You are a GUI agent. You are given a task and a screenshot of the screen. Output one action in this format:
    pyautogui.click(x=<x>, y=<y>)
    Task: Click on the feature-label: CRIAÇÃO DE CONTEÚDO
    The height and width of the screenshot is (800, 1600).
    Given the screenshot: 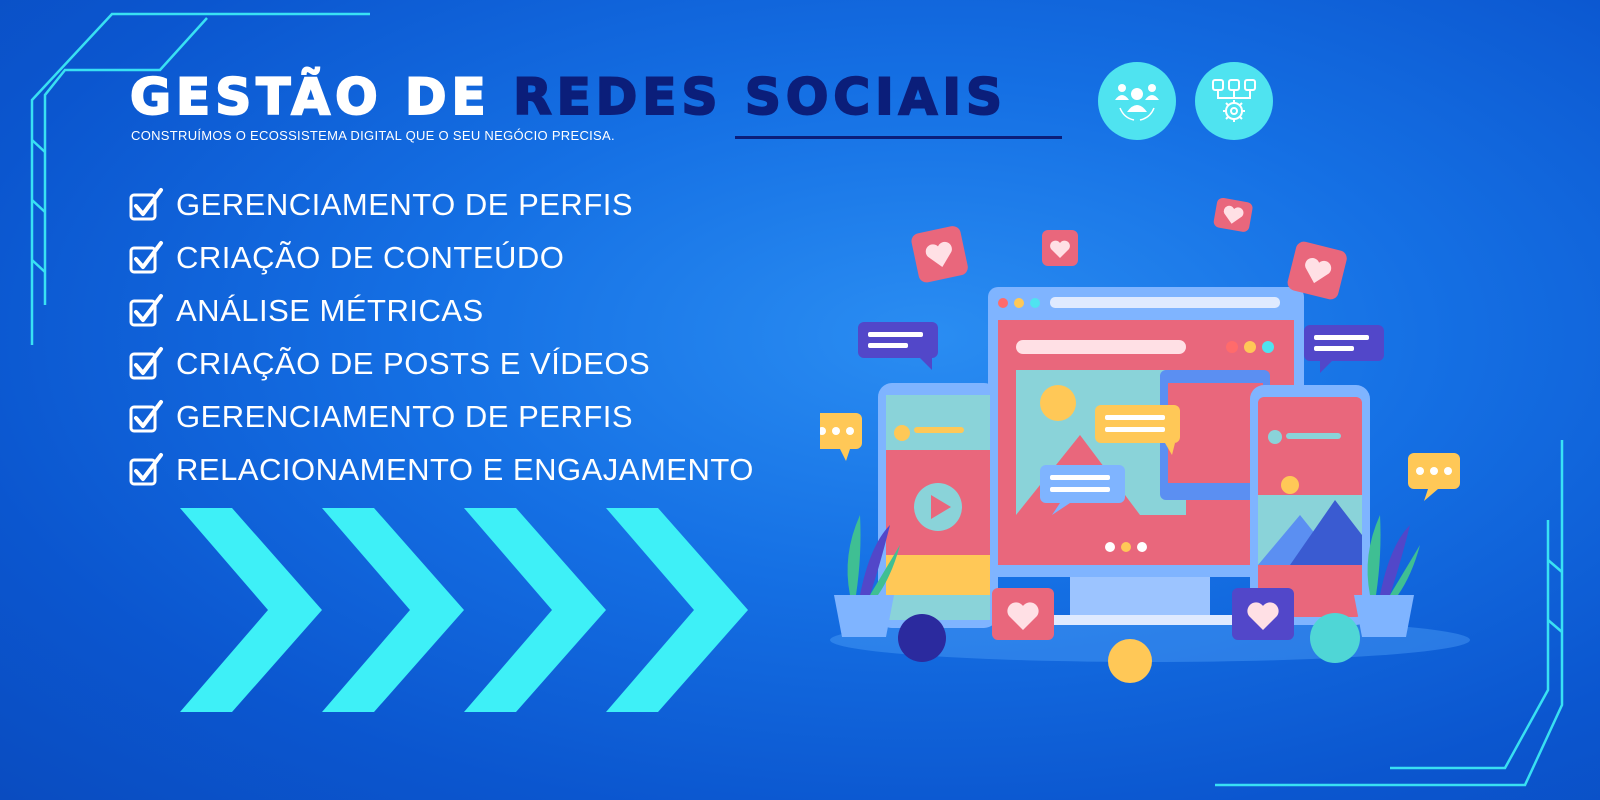 What is the action you would take?
    pyautogui.click(x=370, y=257)
    